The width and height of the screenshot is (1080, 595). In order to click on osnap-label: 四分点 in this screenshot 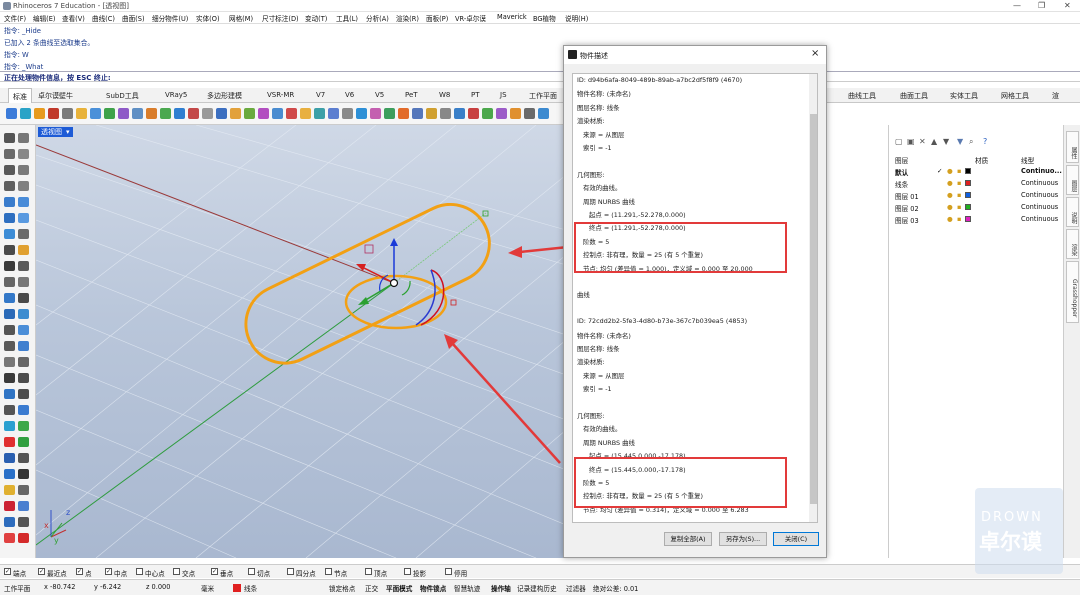, I will do `click(306, 573)`.